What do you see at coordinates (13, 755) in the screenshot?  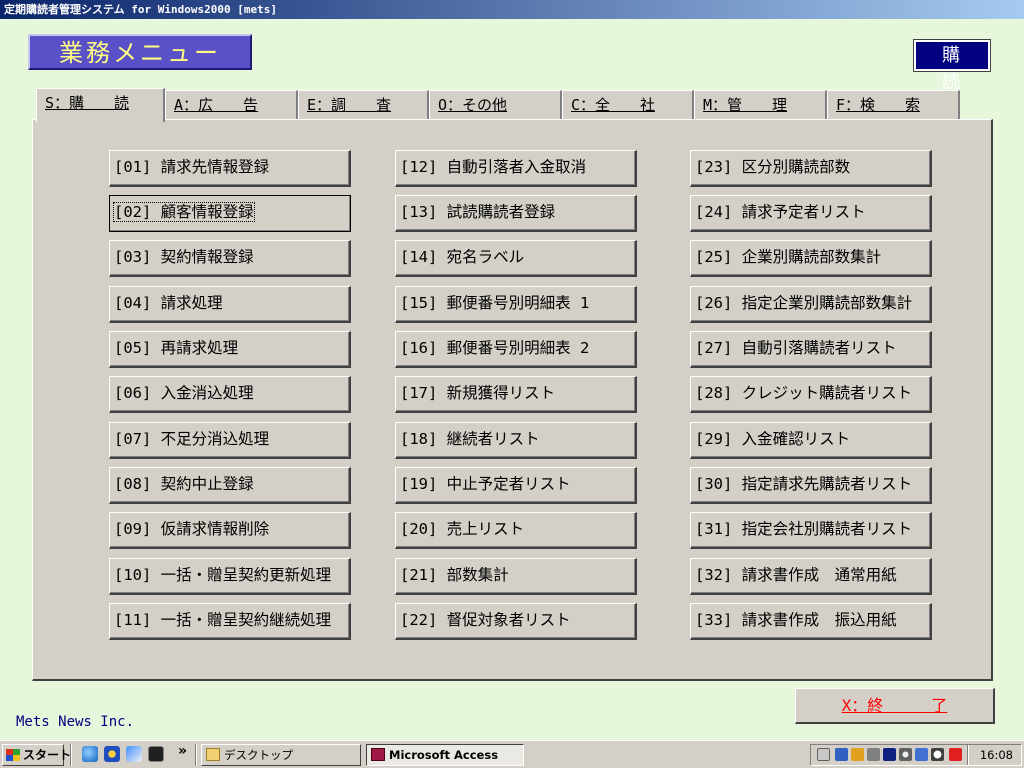 I see `windows-logo-icon` at bounding box center [13, 755].